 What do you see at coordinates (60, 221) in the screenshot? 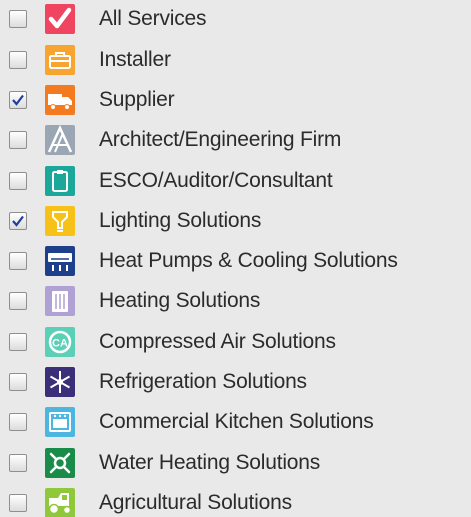
I see `light-bulb-icon` at bounding box center [60, 221].